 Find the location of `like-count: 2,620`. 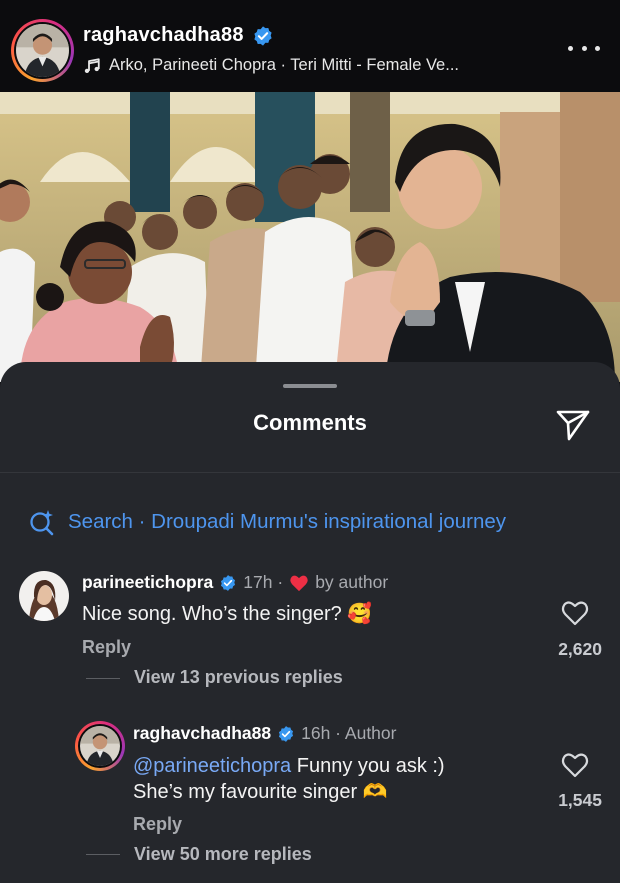

like-count: 2,620 is located at coordinates (580, 649).